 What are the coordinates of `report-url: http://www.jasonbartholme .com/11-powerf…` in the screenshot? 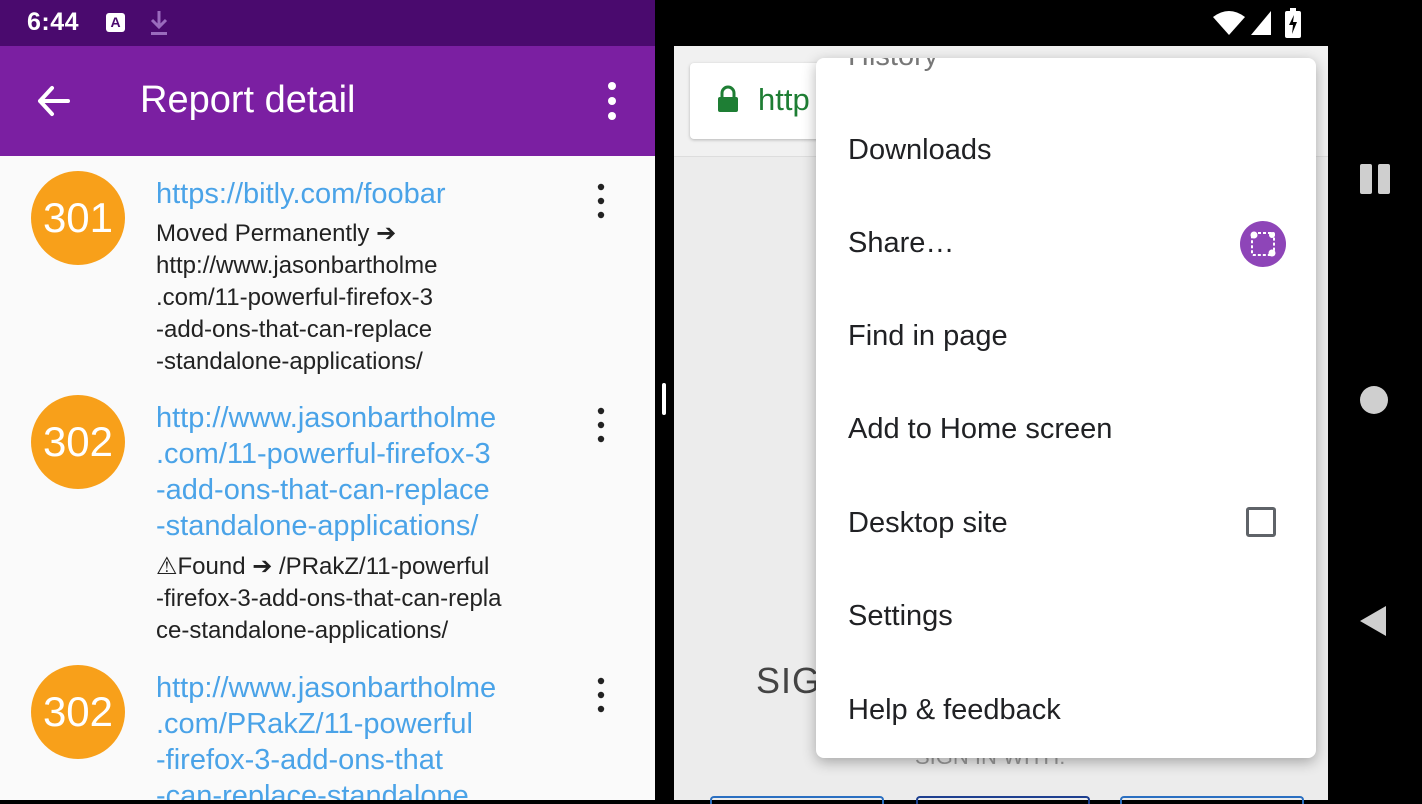 It's located at (356, 472).